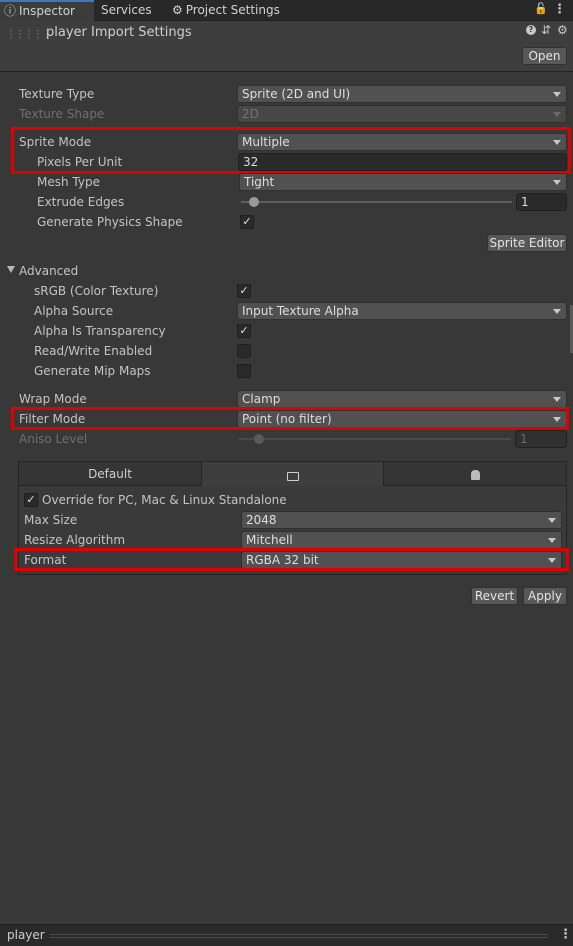 Image resolution: width=573 pixels, height=946 pixels. Describe the element at coordinates (254, 202) in the screenshot. I see `extrude-edges-slider-thumb` at that location.